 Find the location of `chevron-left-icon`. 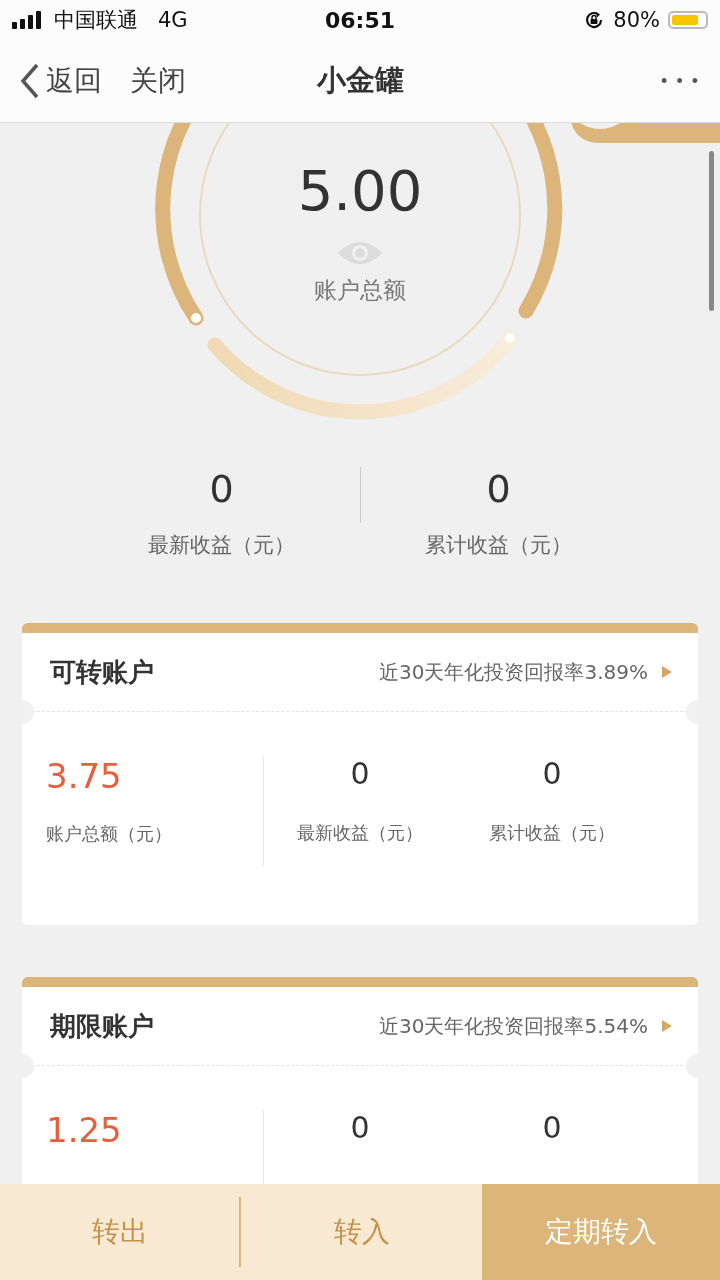

chevron-left-icon is located at coordinates (30, 81).